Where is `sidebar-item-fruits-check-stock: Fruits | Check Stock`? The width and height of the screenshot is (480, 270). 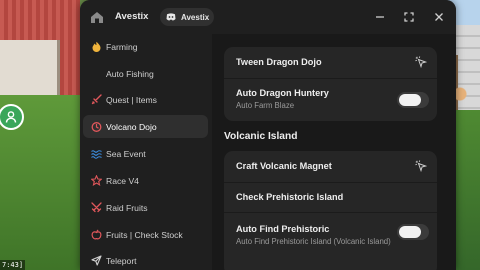 sidebar-item-fruits-check-stock: Fruits | Check Stock is located at coordinates (145, 234).